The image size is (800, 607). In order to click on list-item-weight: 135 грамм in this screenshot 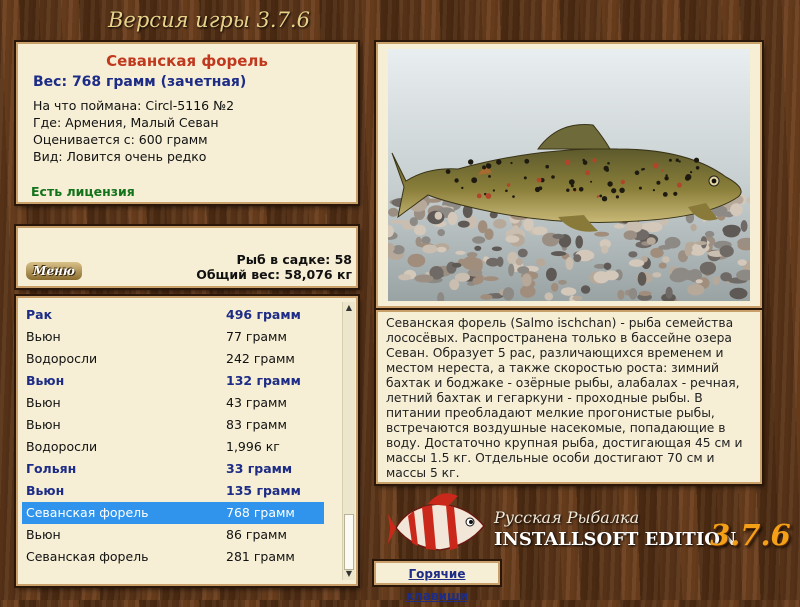, I will do `click(263, 490)`.